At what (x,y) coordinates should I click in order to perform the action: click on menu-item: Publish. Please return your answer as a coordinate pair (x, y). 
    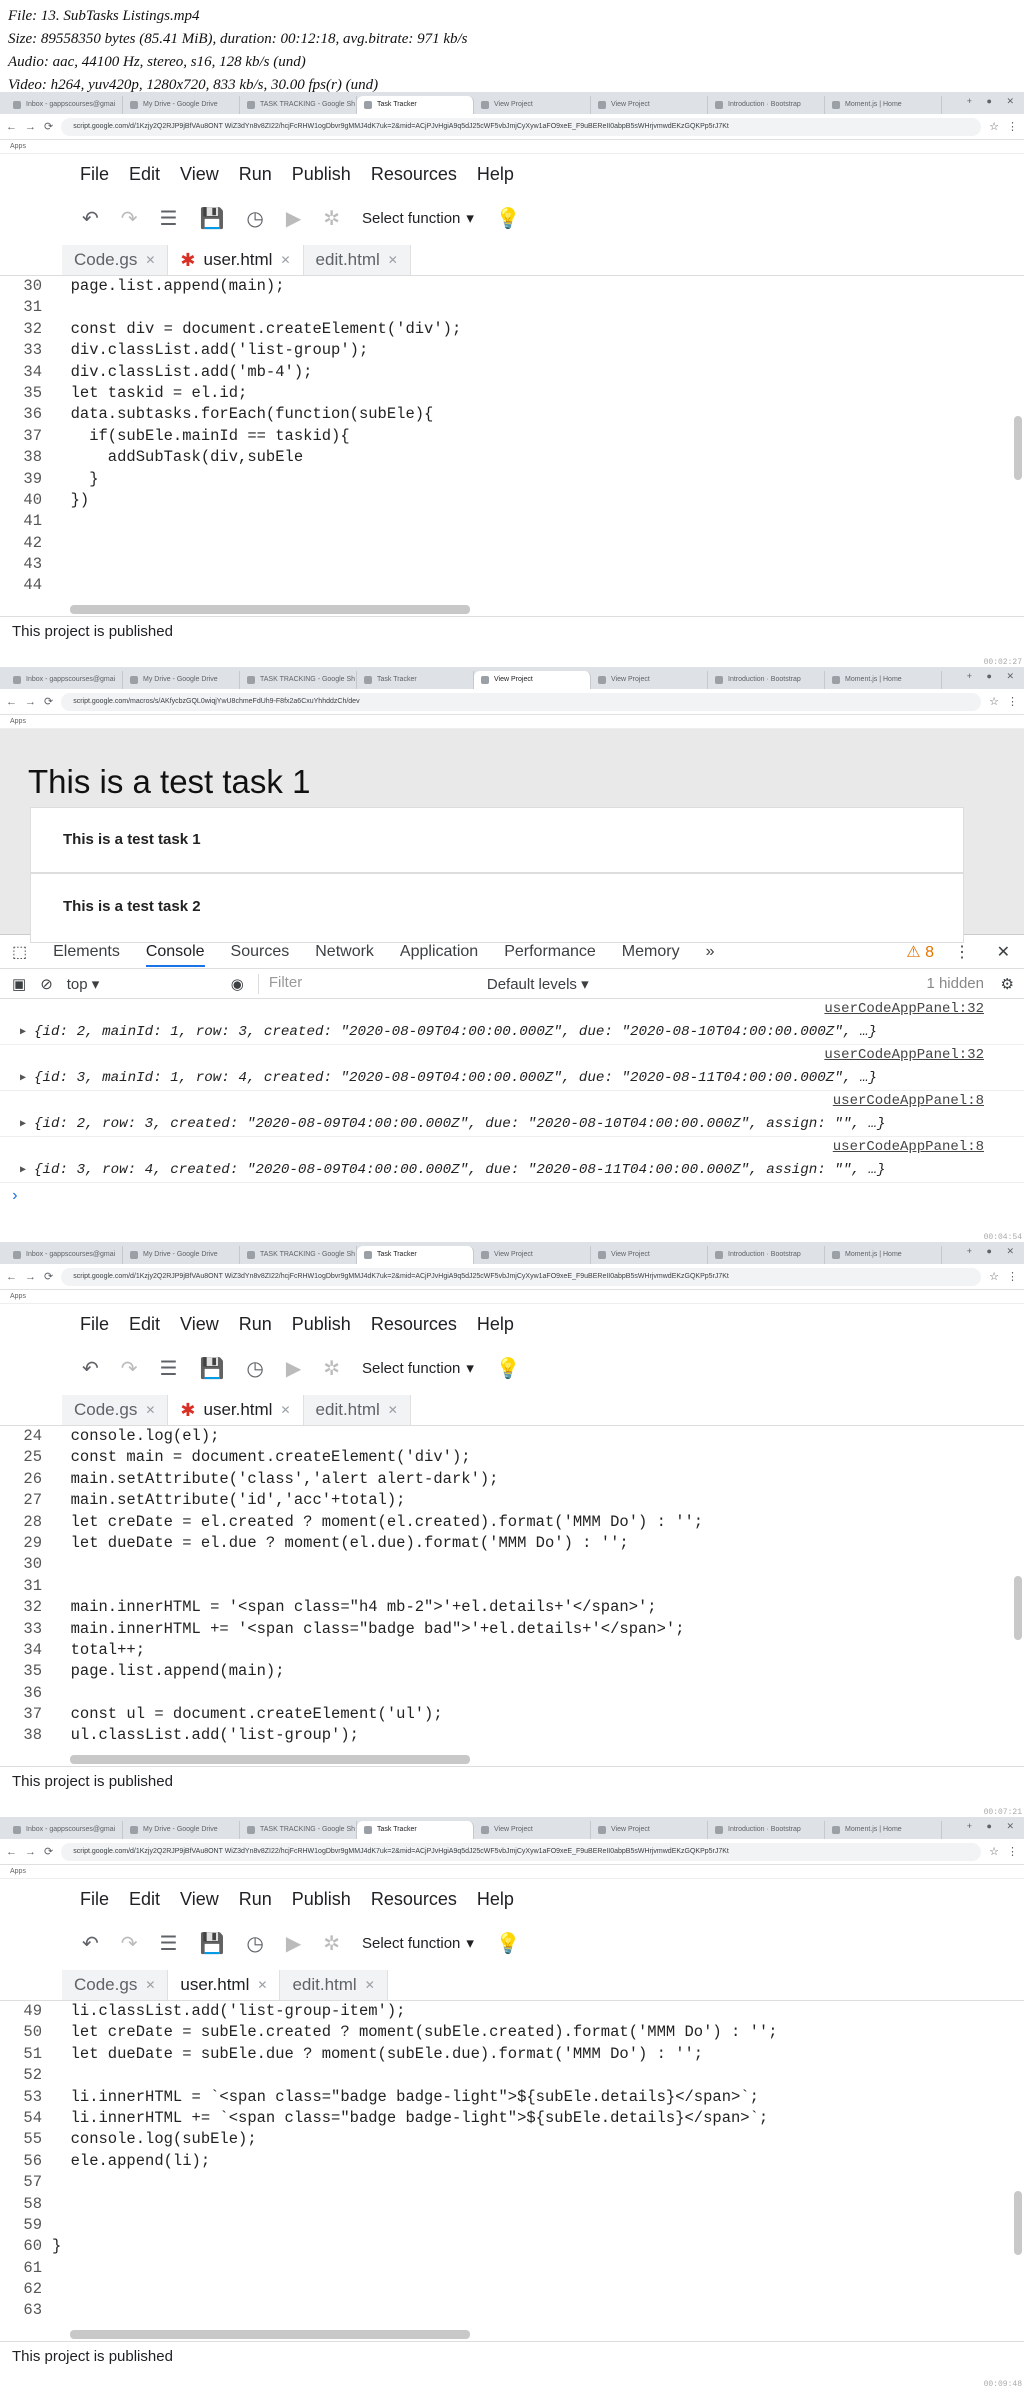
    Looking at the image, I should click on (321, 174).